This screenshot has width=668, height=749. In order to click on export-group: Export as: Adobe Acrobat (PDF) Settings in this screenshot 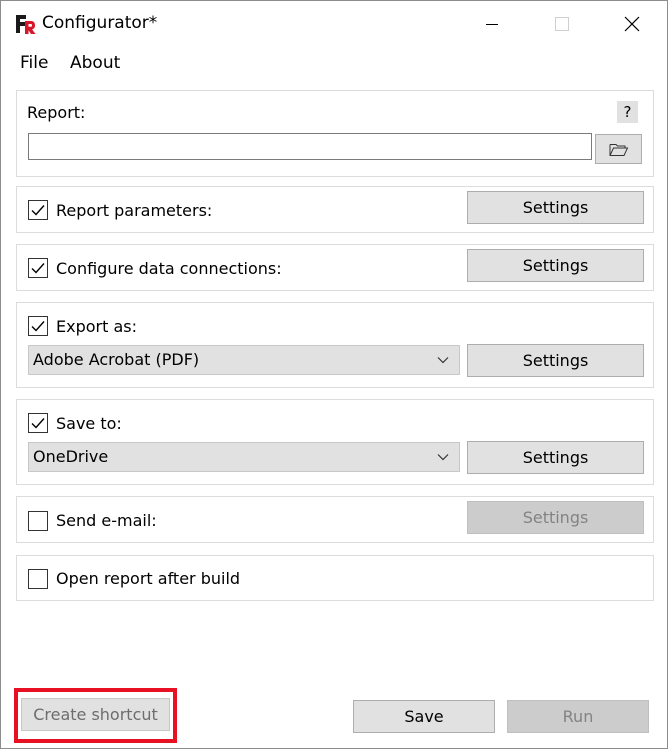, I will do `click(335, 345)`.